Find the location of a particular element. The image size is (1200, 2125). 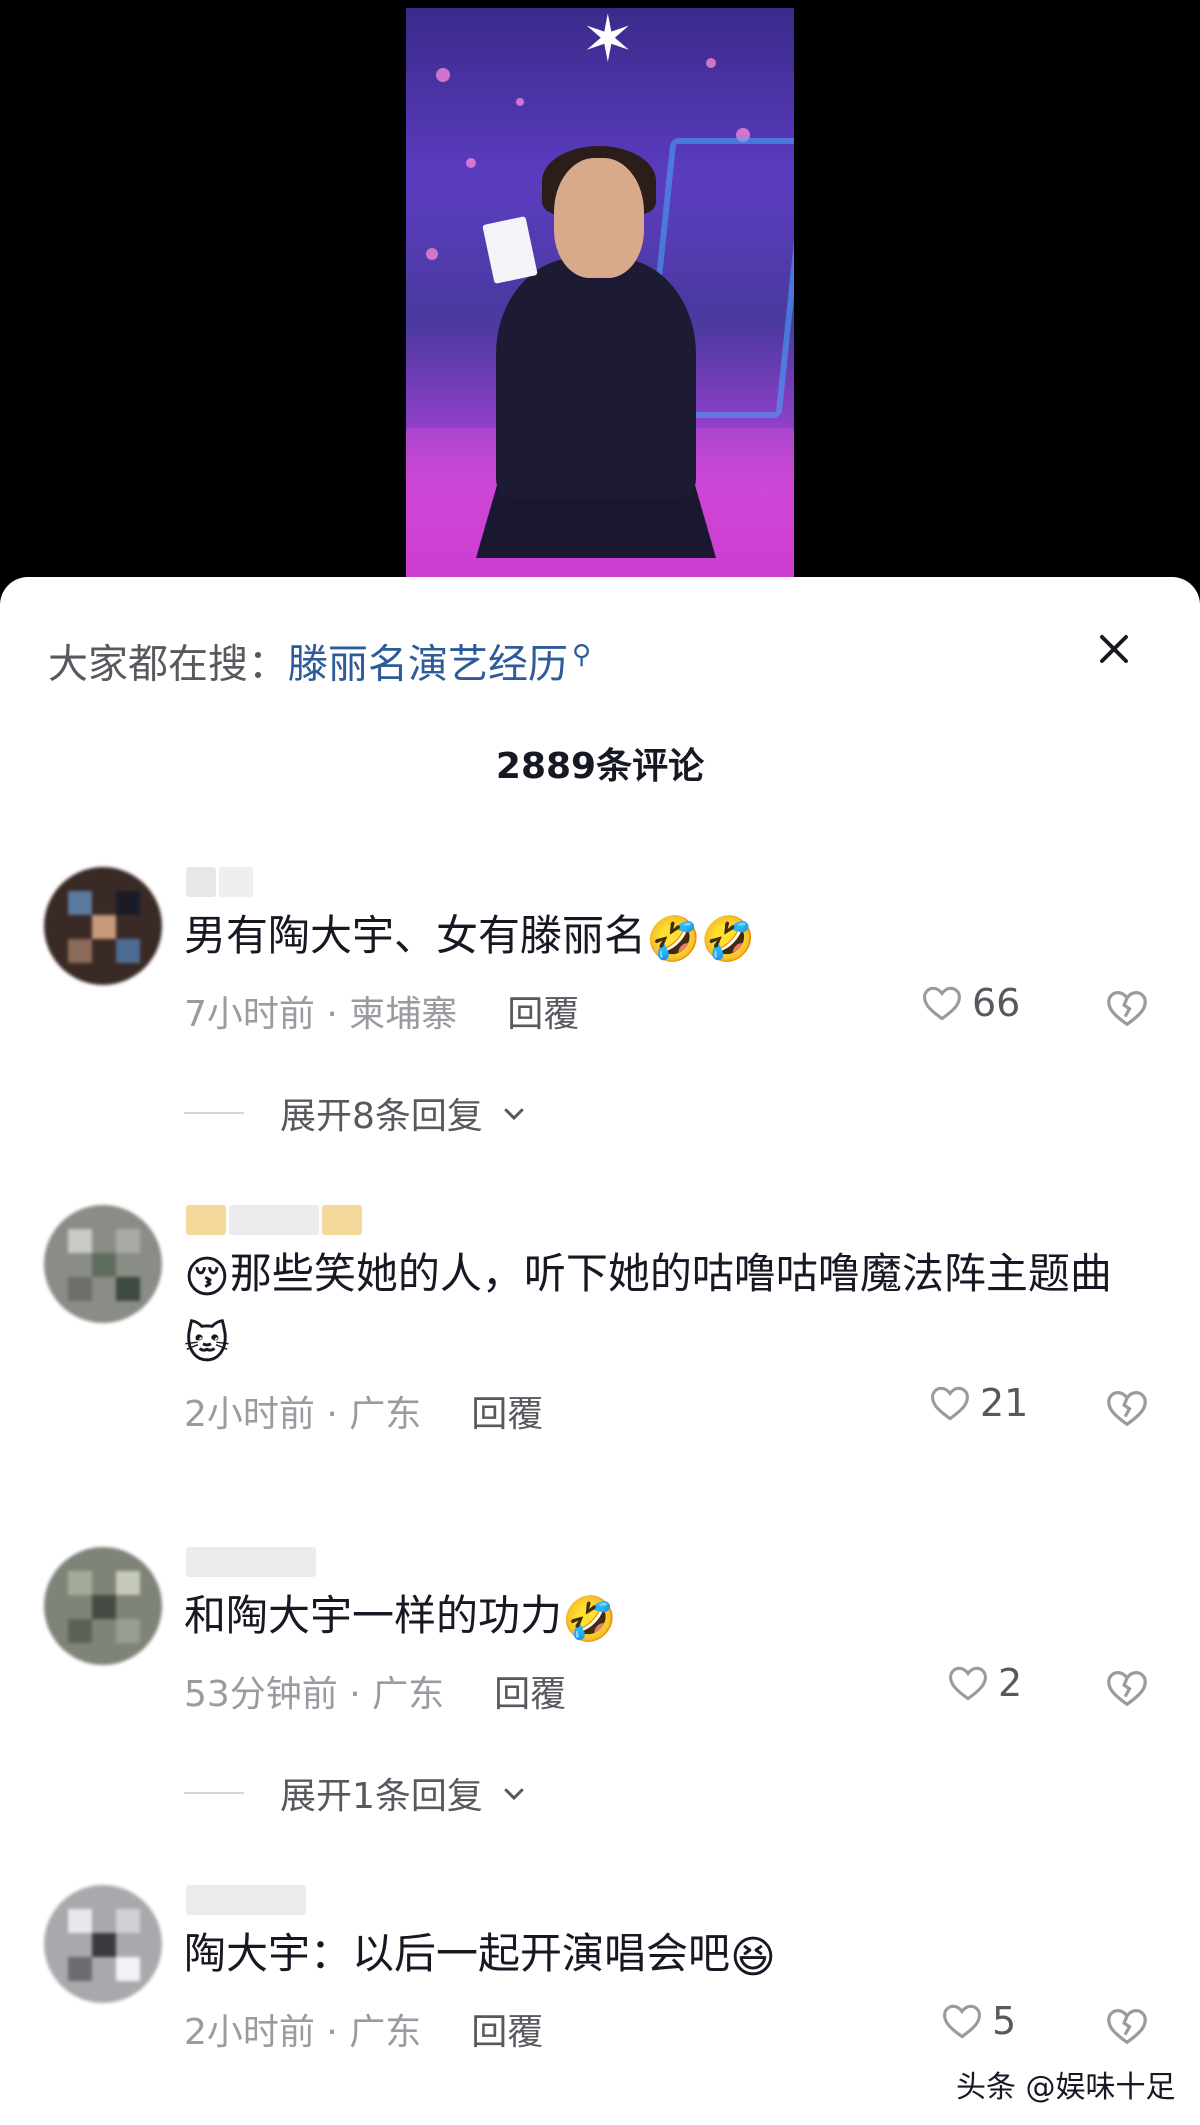

comment-text: 😚那些笑她的人，听下她的咕噜咕噜魔法阵主题曲 🐱 is located at coordinates (668, 1307).